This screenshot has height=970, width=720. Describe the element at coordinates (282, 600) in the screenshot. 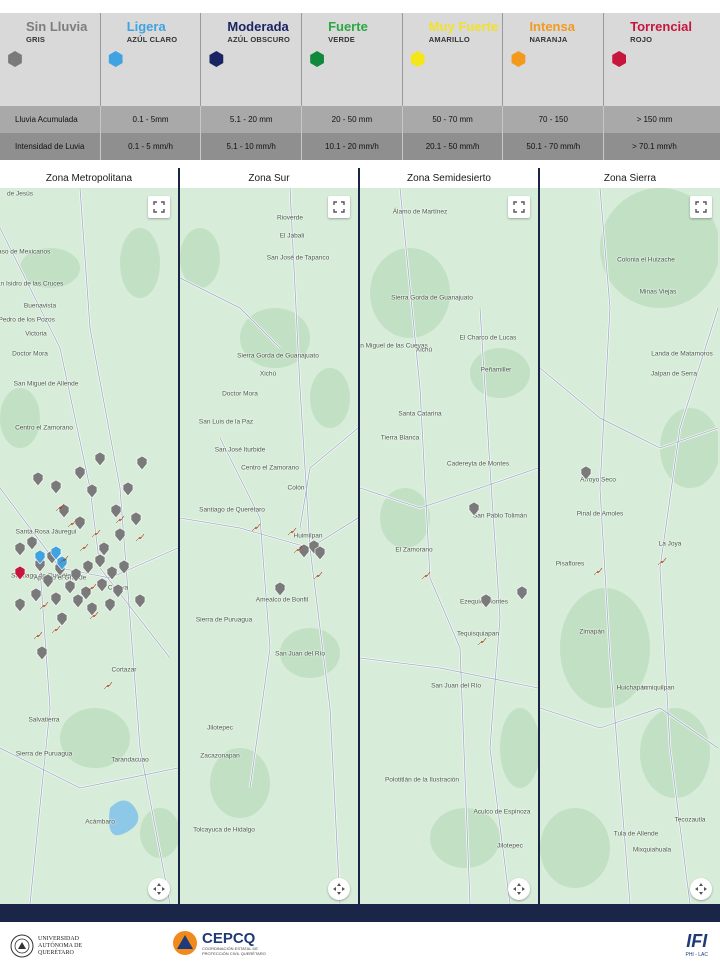

I see `place-label: Amealco de Bonfil` at that location.